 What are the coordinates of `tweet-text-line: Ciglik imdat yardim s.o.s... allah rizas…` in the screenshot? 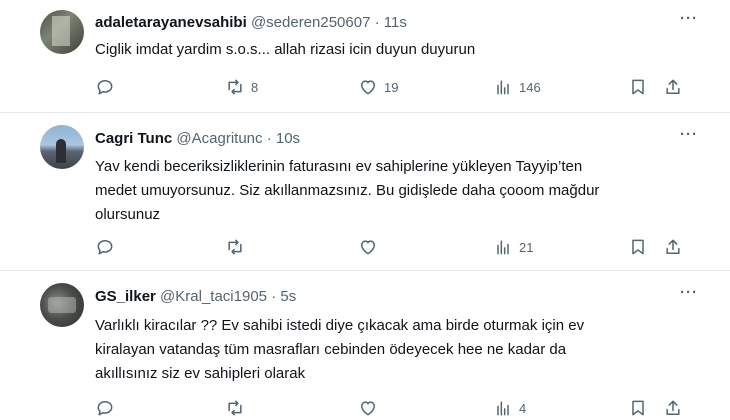 It's located at (285, 49).